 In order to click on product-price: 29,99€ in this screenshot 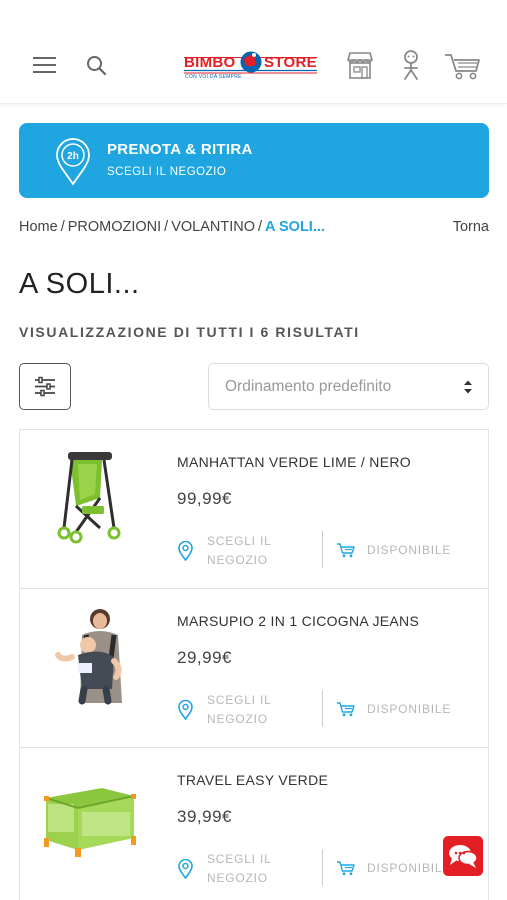, I will do `click(204, 657)`.